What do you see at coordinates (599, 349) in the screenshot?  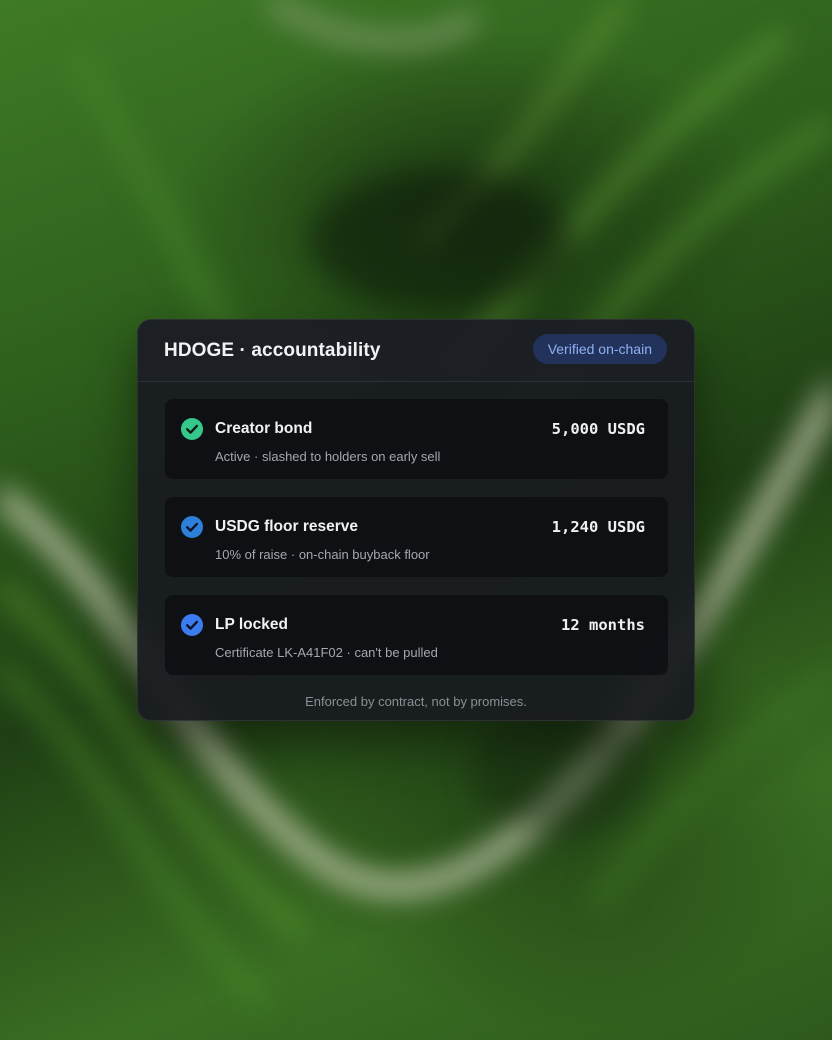 I see `verified-badge: Verified on-chain` at bounding box center [599, 349].